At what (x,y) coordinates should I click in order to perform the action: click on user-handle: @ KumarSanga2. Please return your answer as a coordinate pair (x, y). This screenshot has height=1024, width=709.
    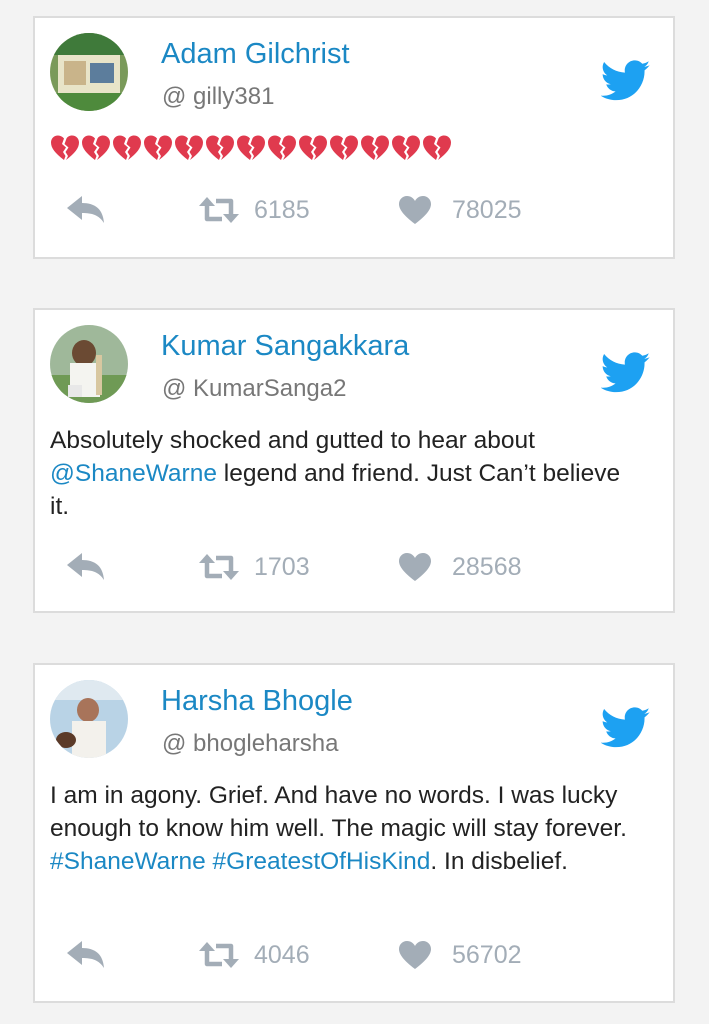
    Looking at the image, I should click on (254, 389).